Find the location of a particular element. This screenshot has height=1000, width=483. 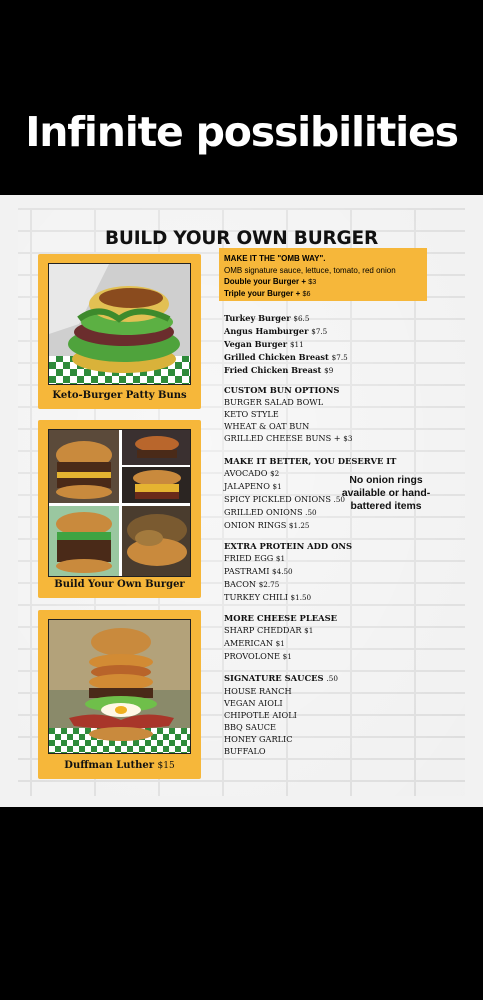

build-burger-card: Build Your Own Burger is located at coordinates (119, 509).